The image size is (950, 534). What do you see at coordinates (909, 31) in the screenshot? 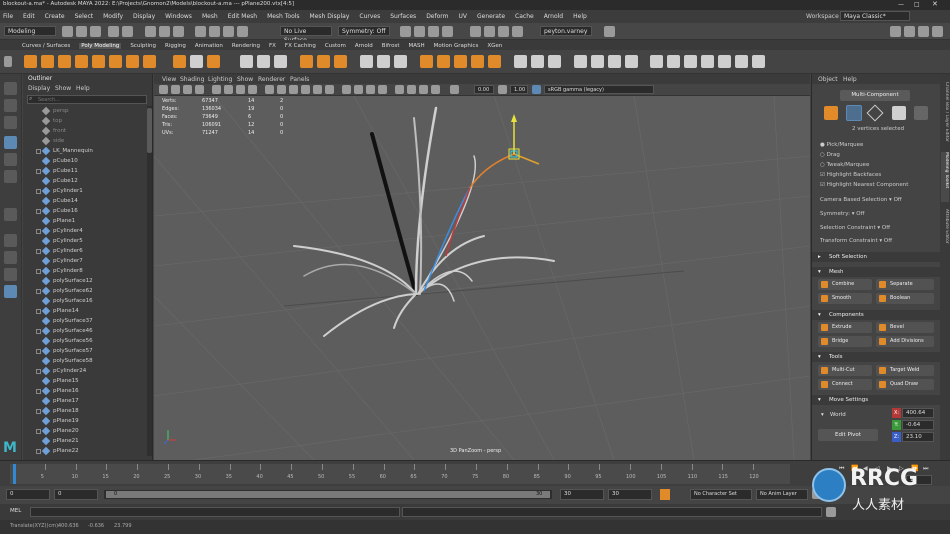
I see `attribute-editor-icon` at bounding box center [909, 31].